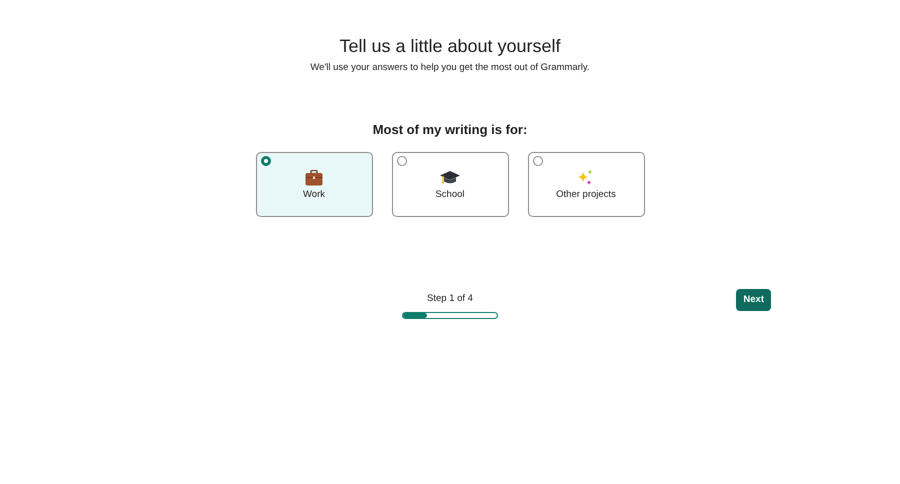 Image resolution: width=900 pixels, height=484 pixels. I want to click on page-subtitle: We'll use your answers to help you get the most out of Grammarly., so click(450, 68).